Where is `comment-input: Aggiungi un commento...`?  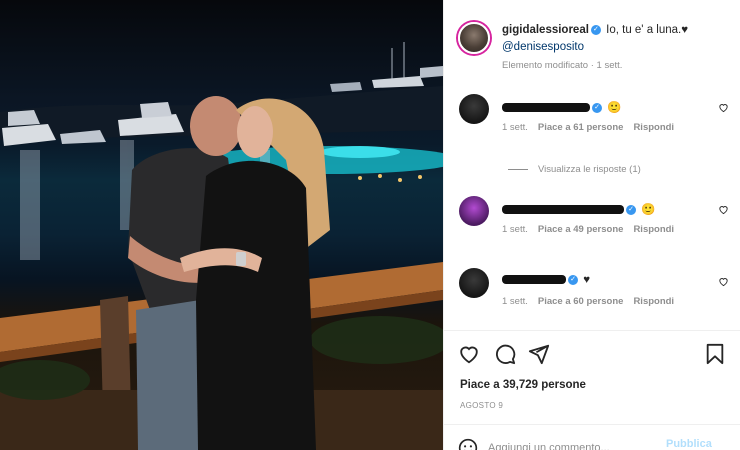
comment-input: Aggiungi un commento... is located at coordinates (549, 446).